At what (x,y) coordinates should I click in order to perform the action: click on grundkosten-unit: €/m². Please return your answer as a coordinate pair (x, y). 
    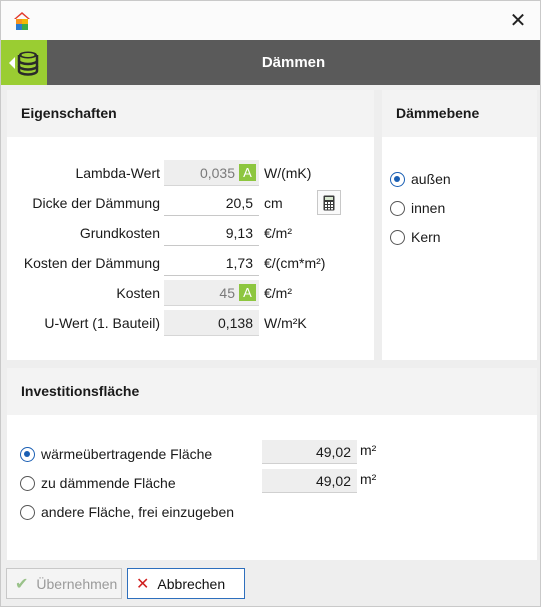
    Looking at the image, I should click on (278, 233).